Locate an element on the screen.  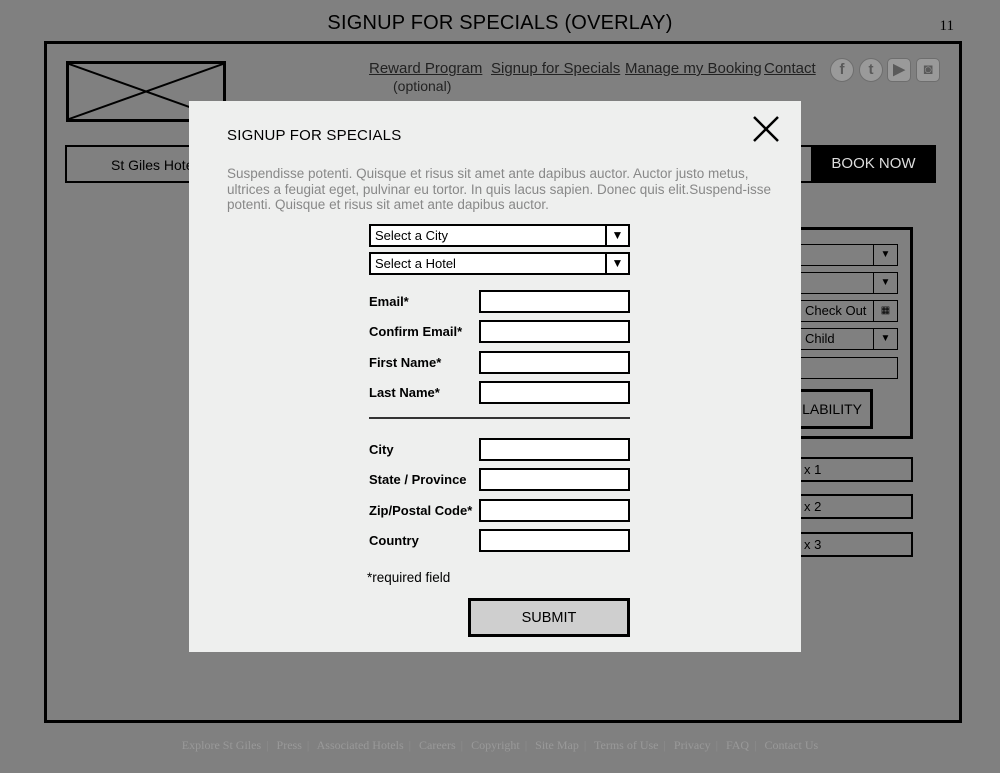
last-name-label: Last Name* is located at coordinates (404, 392).